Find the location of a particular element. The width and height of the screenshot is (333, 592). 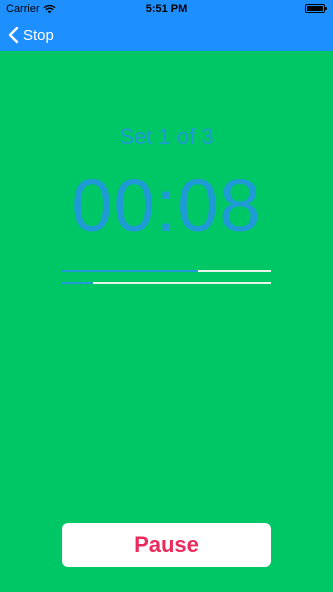

chevron-left-icon is located at coordinates (13, 35).